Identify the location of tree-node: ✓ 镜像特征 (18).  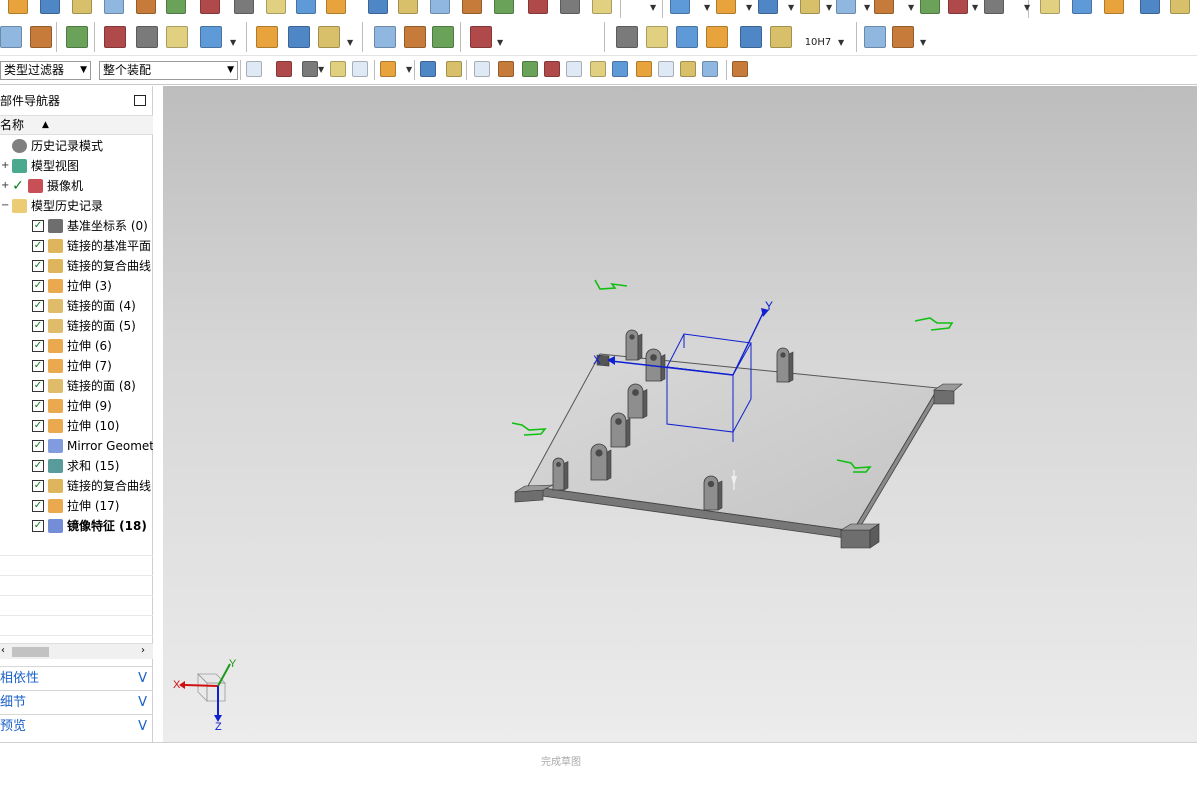
(76, 526).